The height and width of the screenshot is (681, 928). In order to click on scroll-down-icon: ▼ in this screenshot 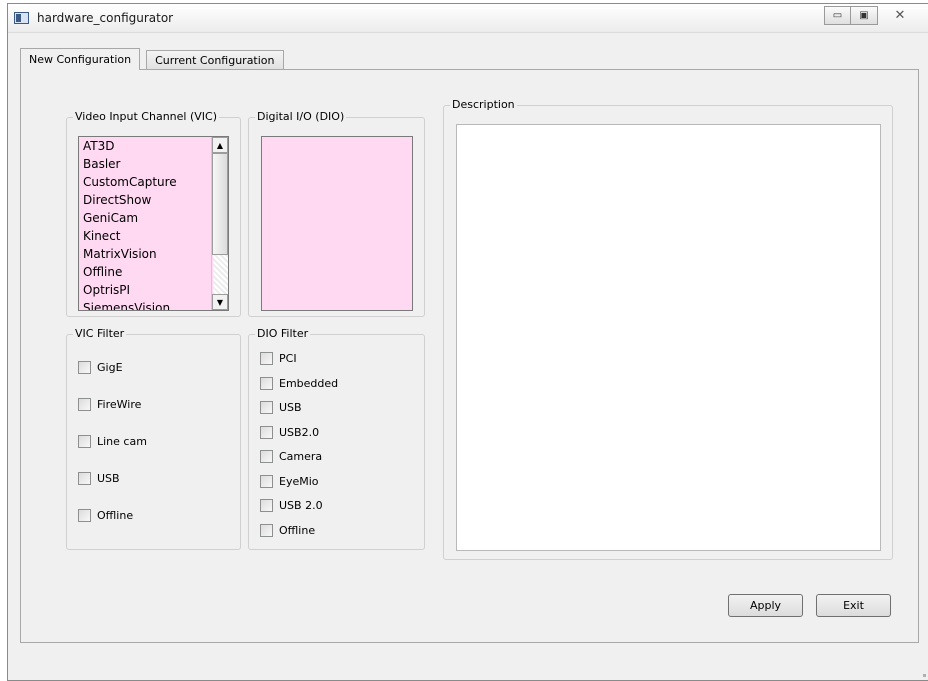, I will do `click(220, 302)`.